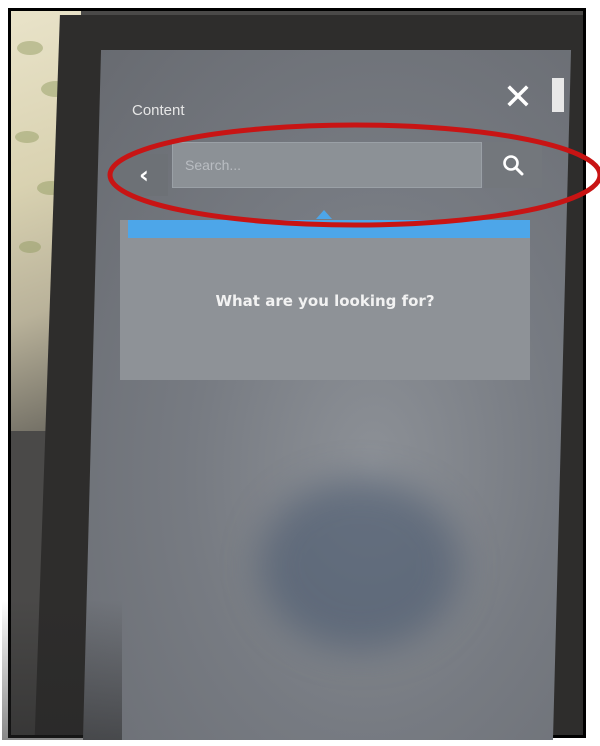 Image resolution: width=600 pixels, height=746 pixels. I want to click on annotation-ellipse, so click(353, 175).